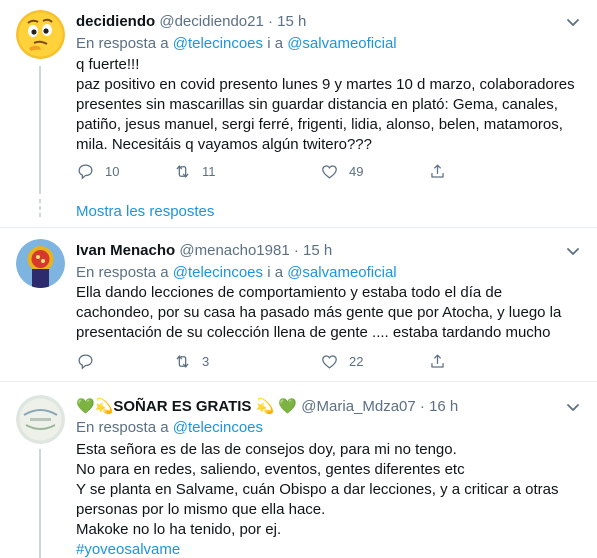  Describe the element at coordinates (40, 209) in the screenshot. I see `thread-ellipsis` at that location.